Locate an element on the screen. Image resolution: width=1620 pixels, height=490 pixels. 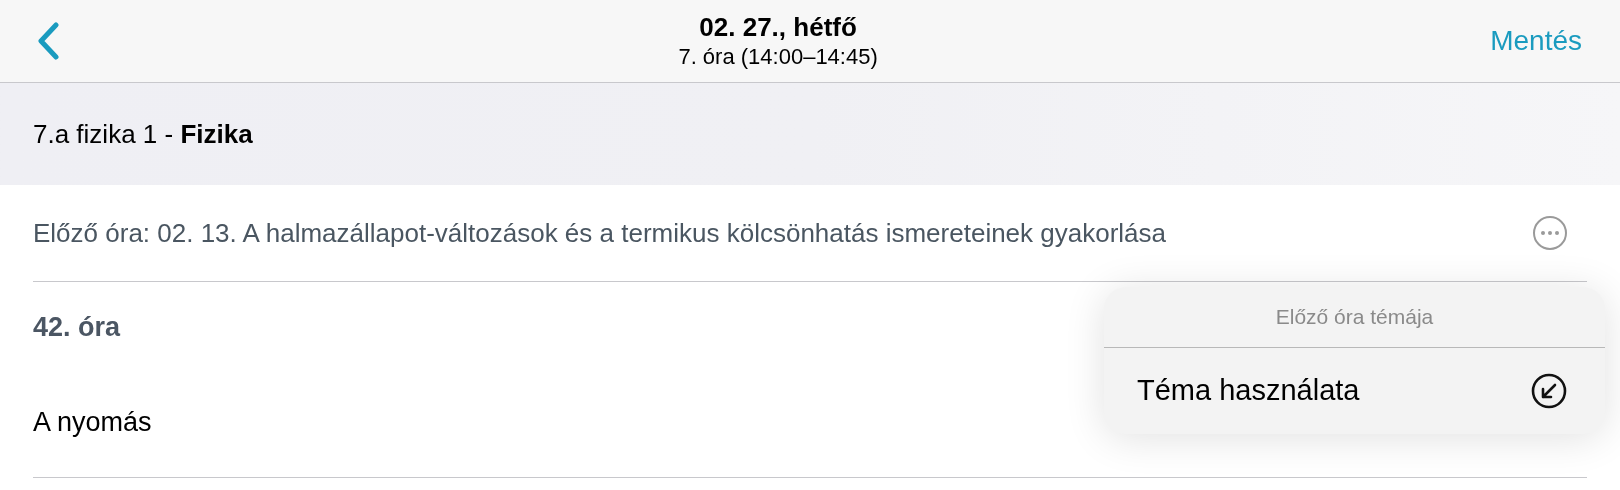
menu-item: Téma használata is located at coordinates (1354, 391).